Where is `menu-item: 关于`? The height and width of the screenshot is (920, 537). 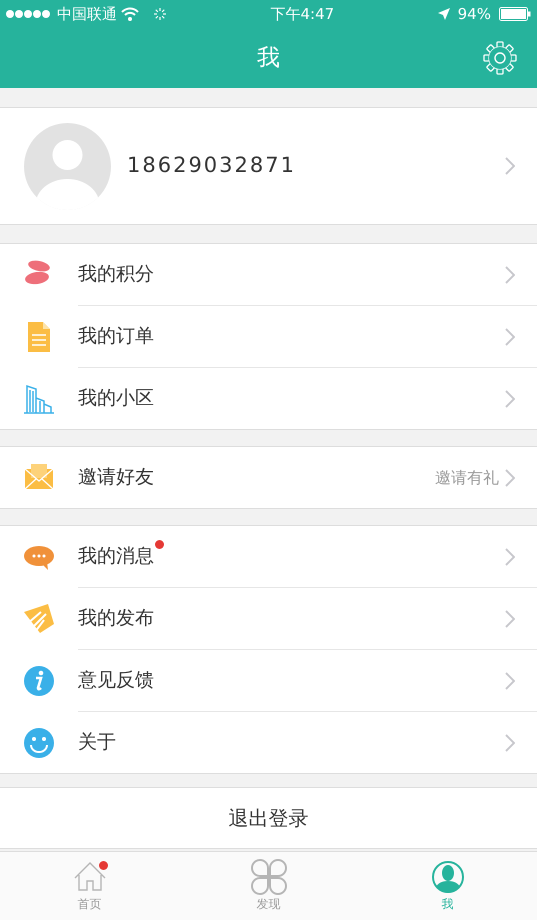
menu-item: 关于 is located at coordinates (268, 742).